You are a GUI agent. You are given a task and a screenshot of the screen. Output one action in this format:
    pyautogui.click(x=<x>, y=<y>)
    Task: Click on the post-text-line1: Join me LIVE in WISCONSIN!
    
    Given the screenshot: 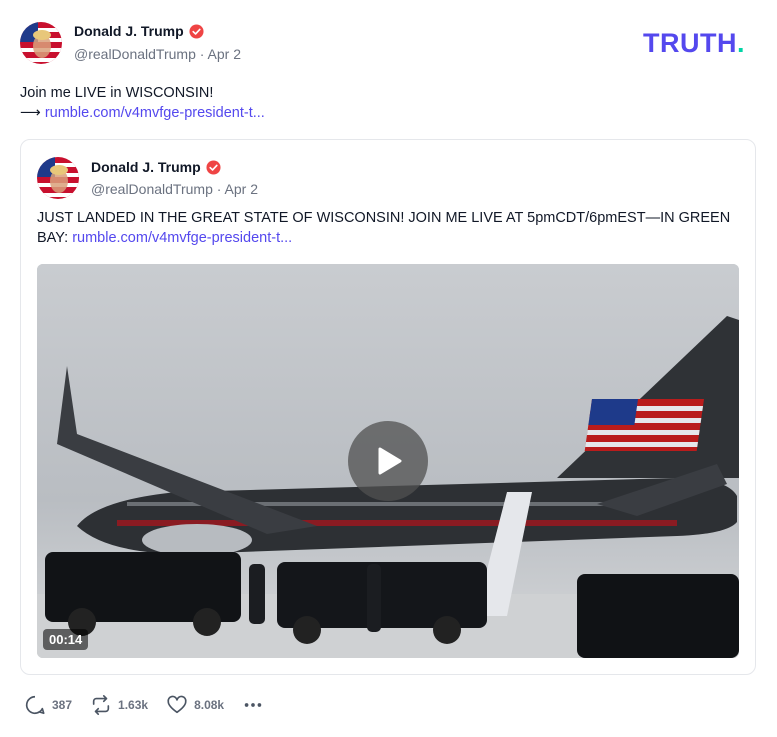 What is the action you would take?
    pyautogui.click(x=117, y=93)
    